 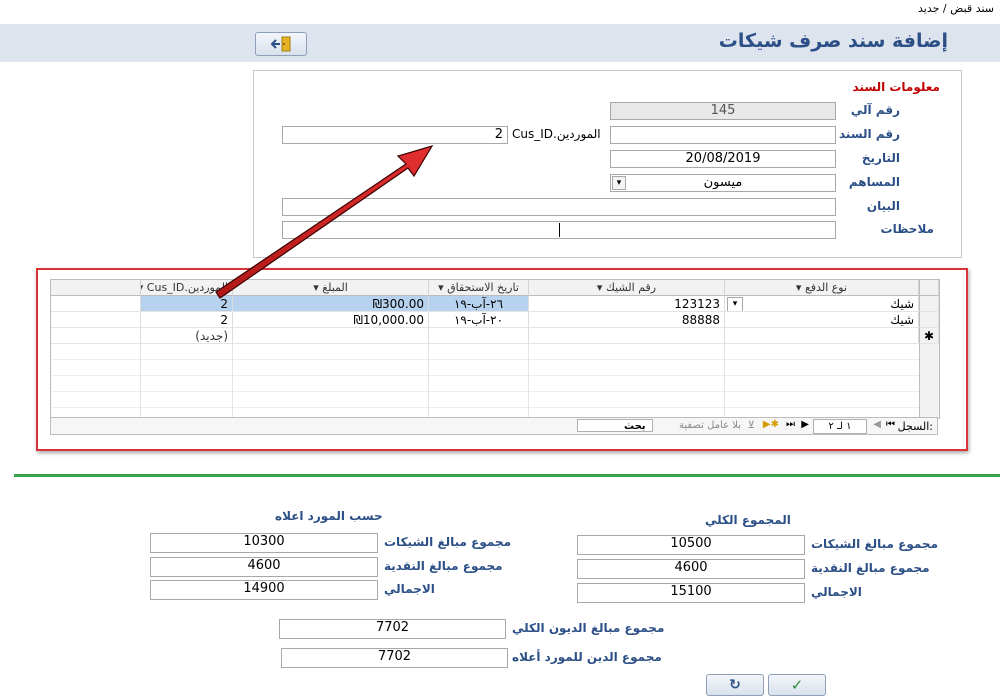 I want to click on statement-label: البيان, so click(x=883, y=206).